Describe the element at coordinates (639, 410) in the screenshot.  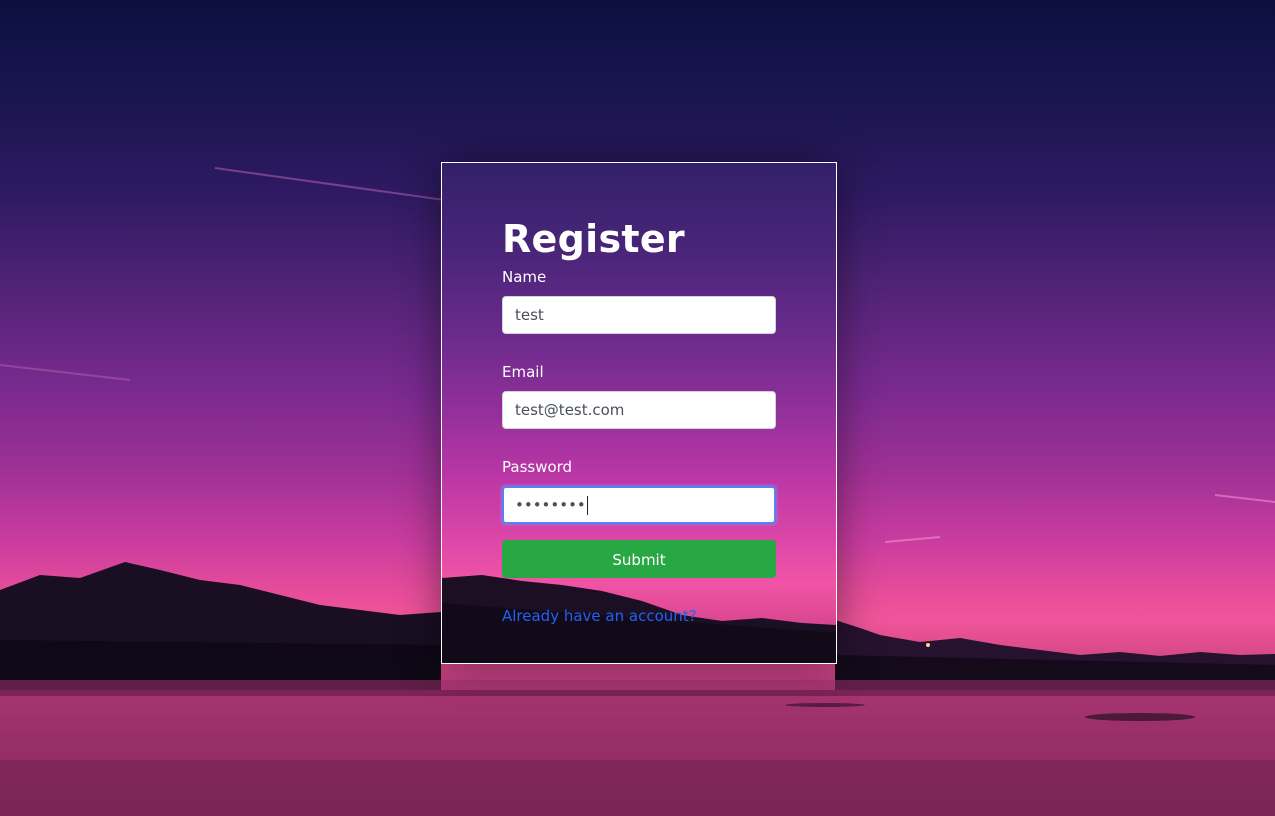
I see `email-field: test@test.com` at that location.